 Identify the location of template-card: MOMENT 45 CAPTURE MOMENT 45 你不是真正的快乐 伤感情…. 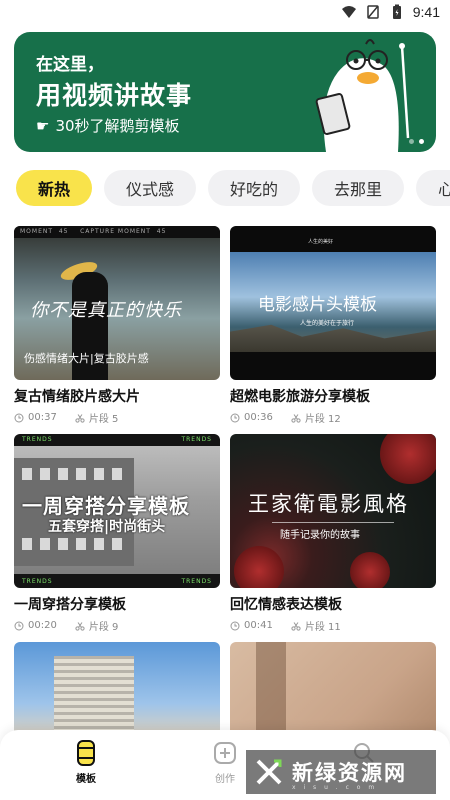
(117, 325).